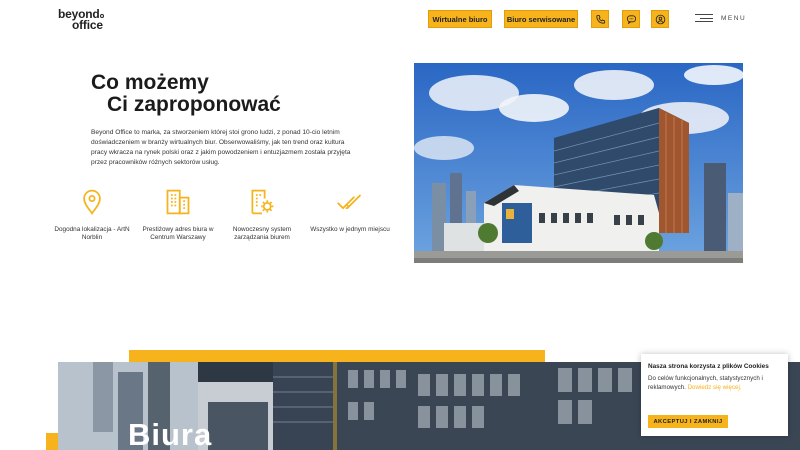 The image size is (800, 450). I want to click on accent-corner, so click(52, 441).